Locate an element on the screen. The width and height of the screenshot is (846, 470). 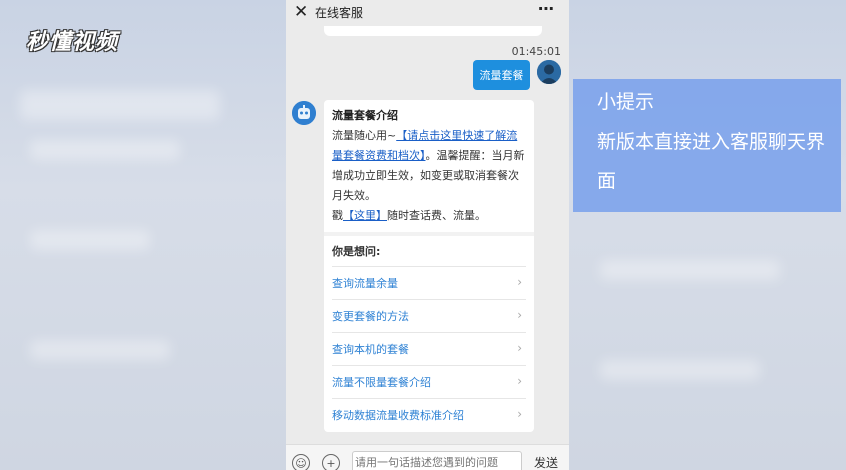
tip-text: 新版本直接进入客服聊天界面 is located at coordinates (711, 161).